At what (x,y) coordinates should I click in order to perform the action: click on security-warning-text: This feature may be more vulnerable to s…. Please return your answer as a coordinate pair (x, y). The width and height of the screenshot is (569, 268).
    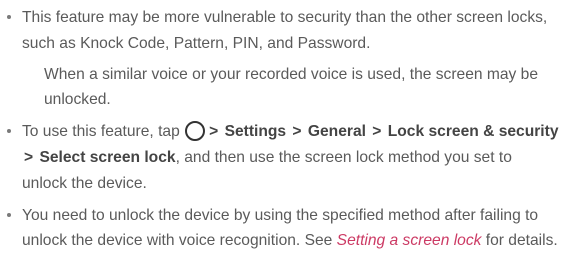
    Looking at the image, I should click on (285, 30).